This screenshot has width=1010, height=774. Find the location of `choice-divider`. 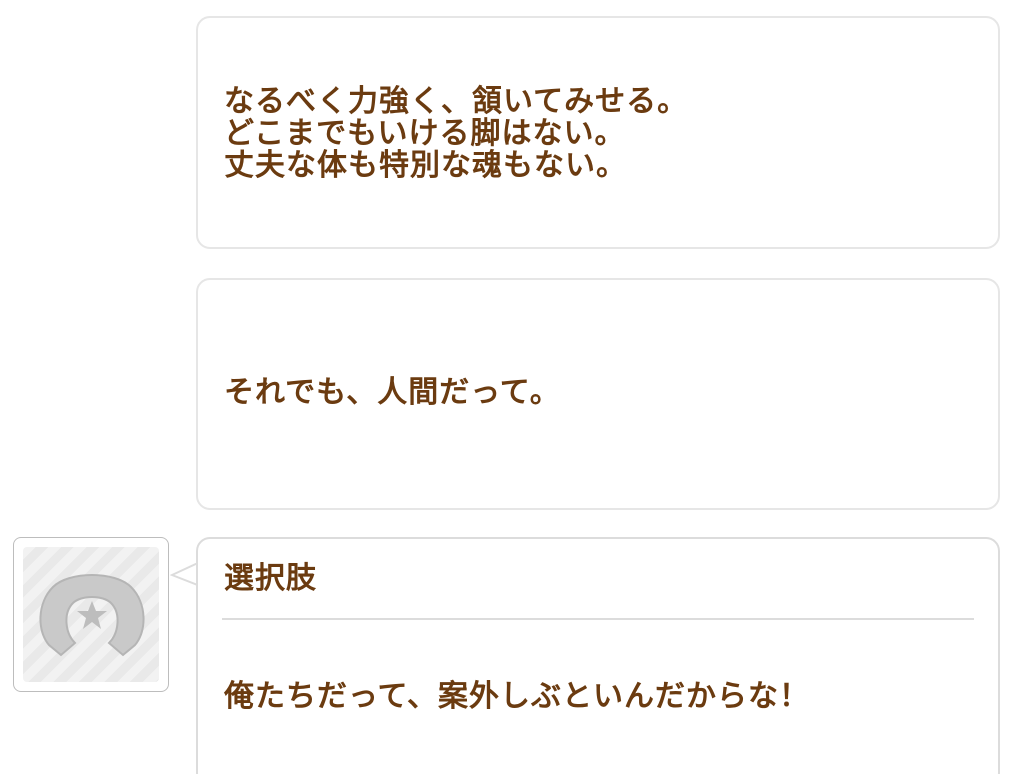

choice-divider is located at coordinates (598, 619).